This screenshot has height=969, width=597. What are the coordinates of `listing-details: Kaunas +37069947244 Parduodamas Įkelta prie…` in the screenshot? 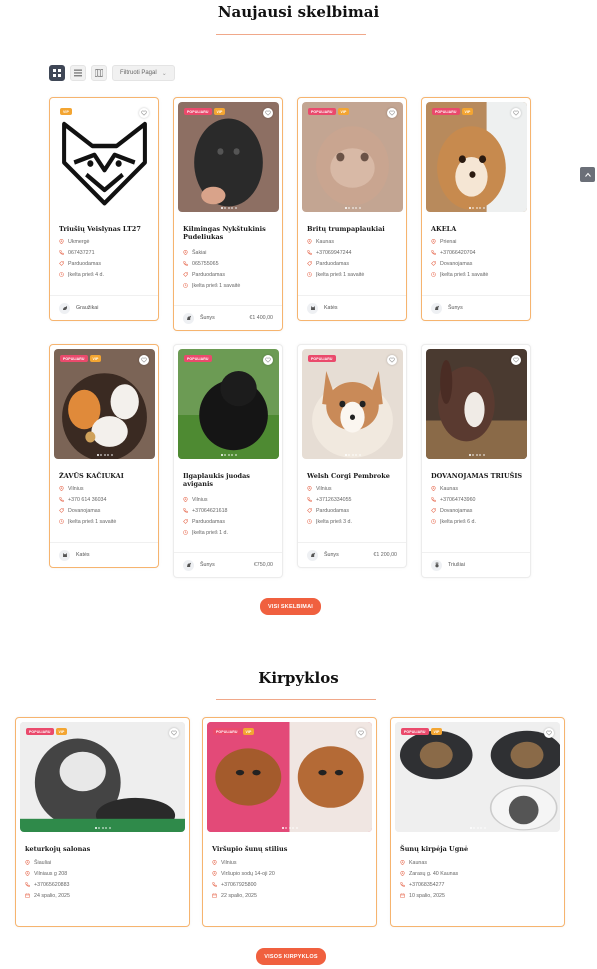 It's located at (335, 258).